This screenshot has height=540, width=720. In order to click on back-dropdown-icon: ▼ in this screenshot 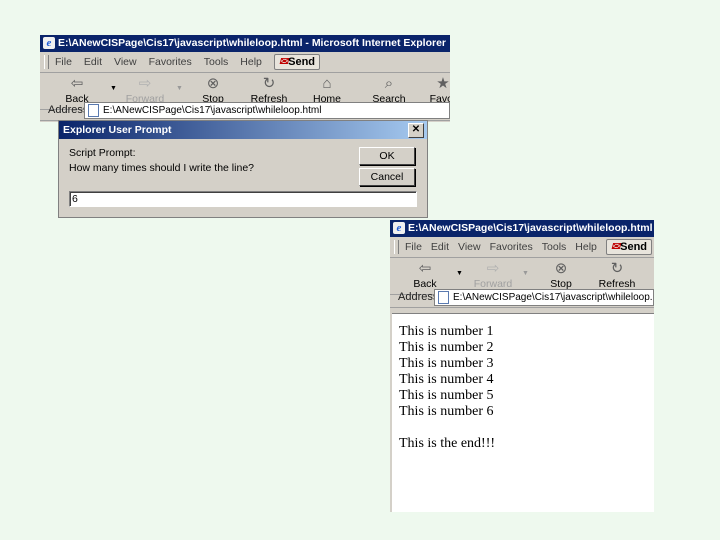, I will do `click(459, 273)`.